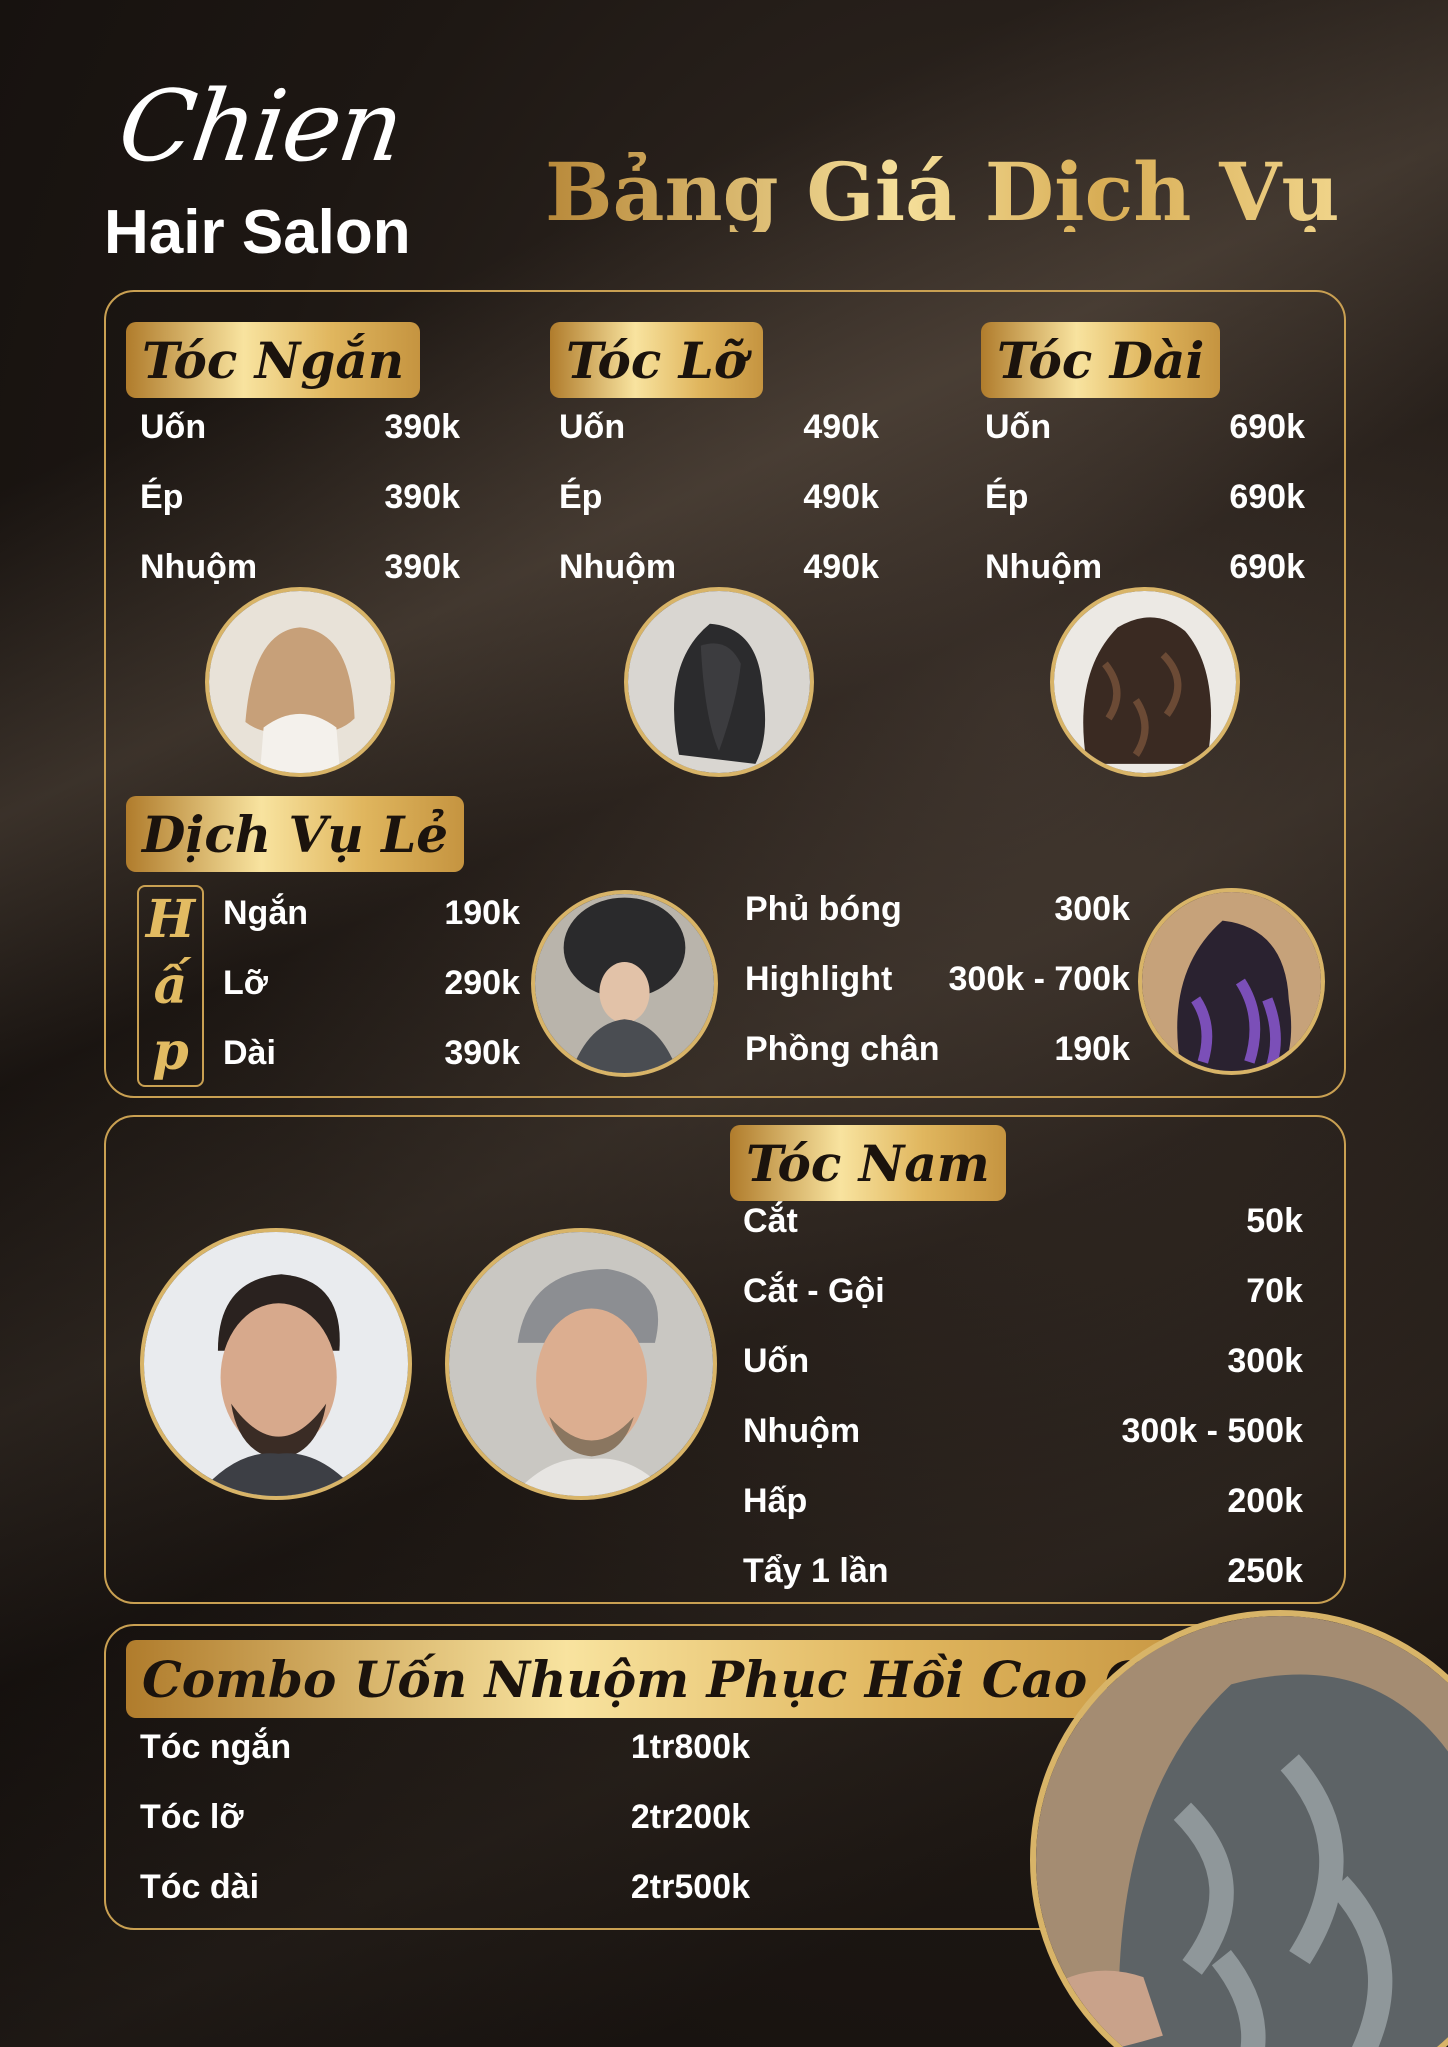  I want to click on mens-item: Uốn 300k, so click(1023, 1361).